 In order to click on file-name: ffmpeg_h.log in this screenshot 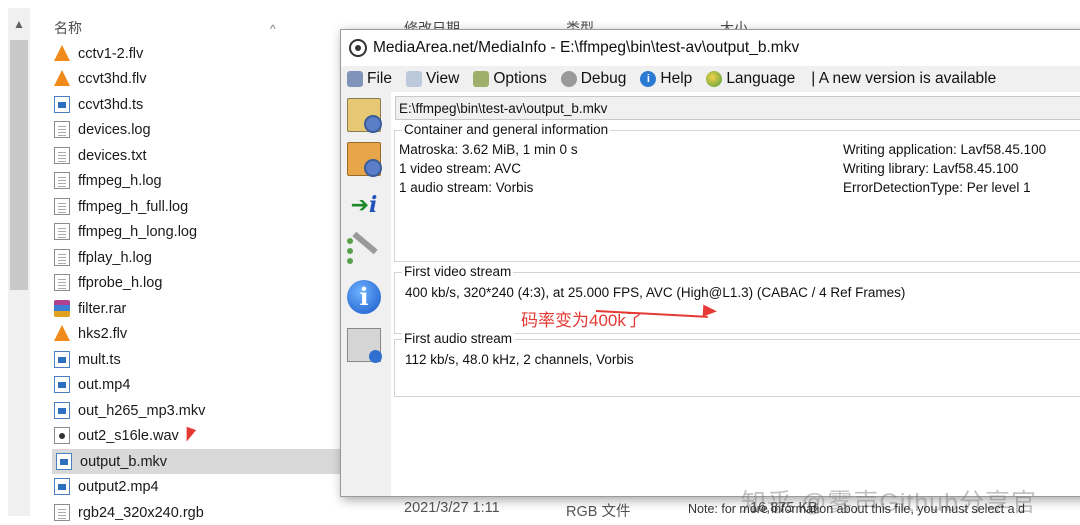, I will do `click(120, 180)`.